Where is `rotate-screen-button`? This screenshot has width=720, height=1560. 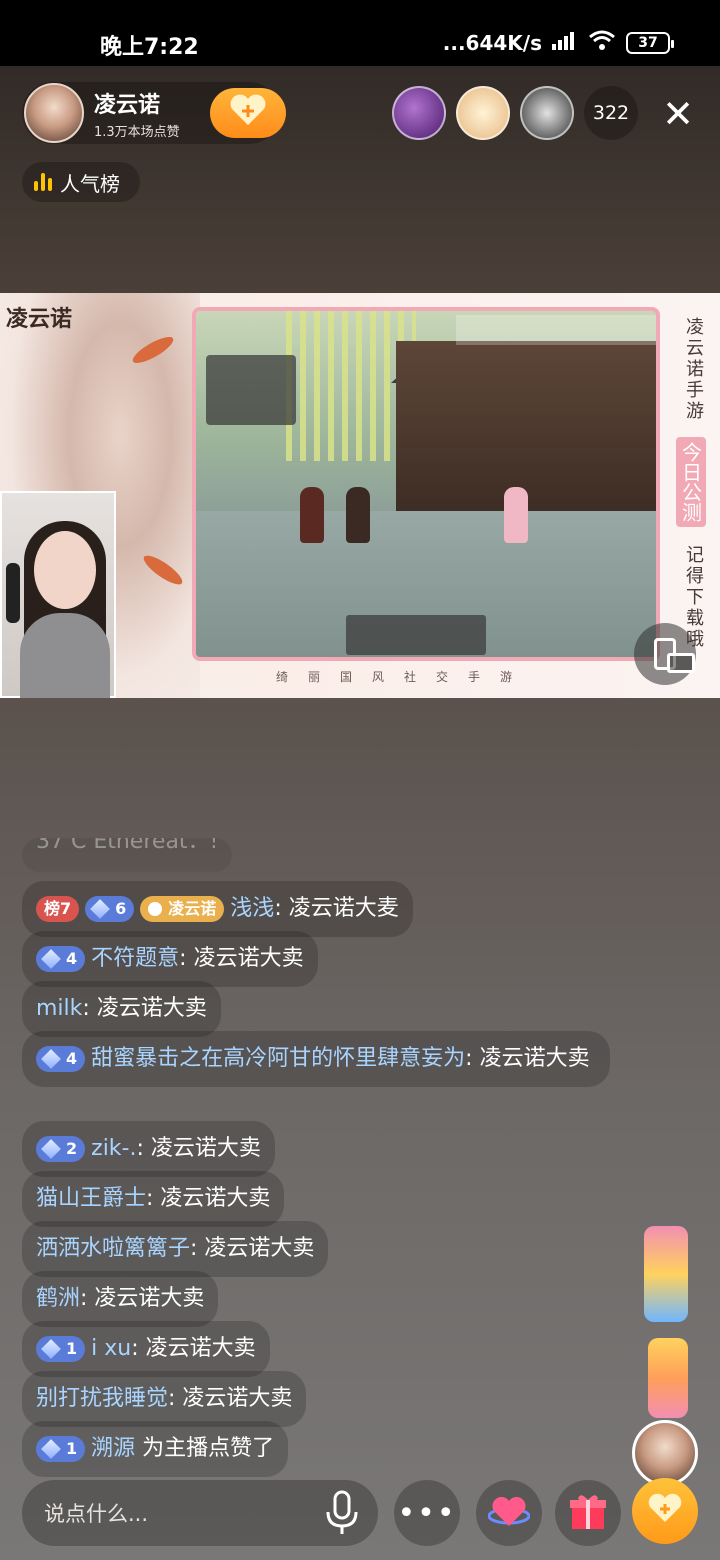
rotate-screen-button is located at coordinates (665, 654).